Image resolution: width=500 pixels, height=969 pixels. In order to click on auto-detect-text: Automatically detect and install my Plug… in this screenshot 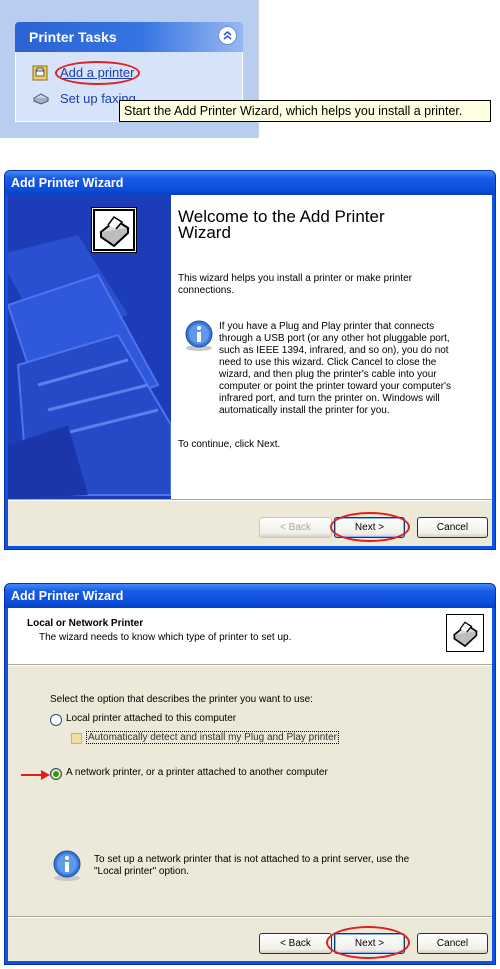, I will do `click(213, 737)`.